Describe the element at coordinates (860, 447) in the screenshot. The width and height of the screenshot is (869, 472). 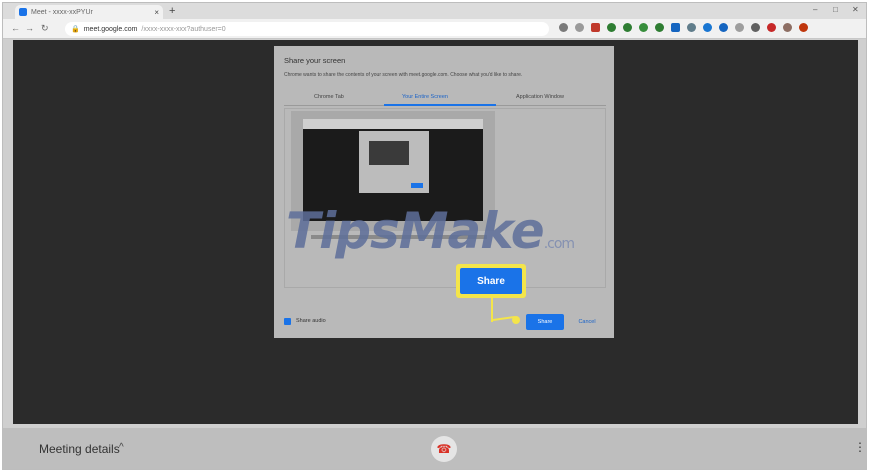
I see `more-options-icon: ⋮` at that location.